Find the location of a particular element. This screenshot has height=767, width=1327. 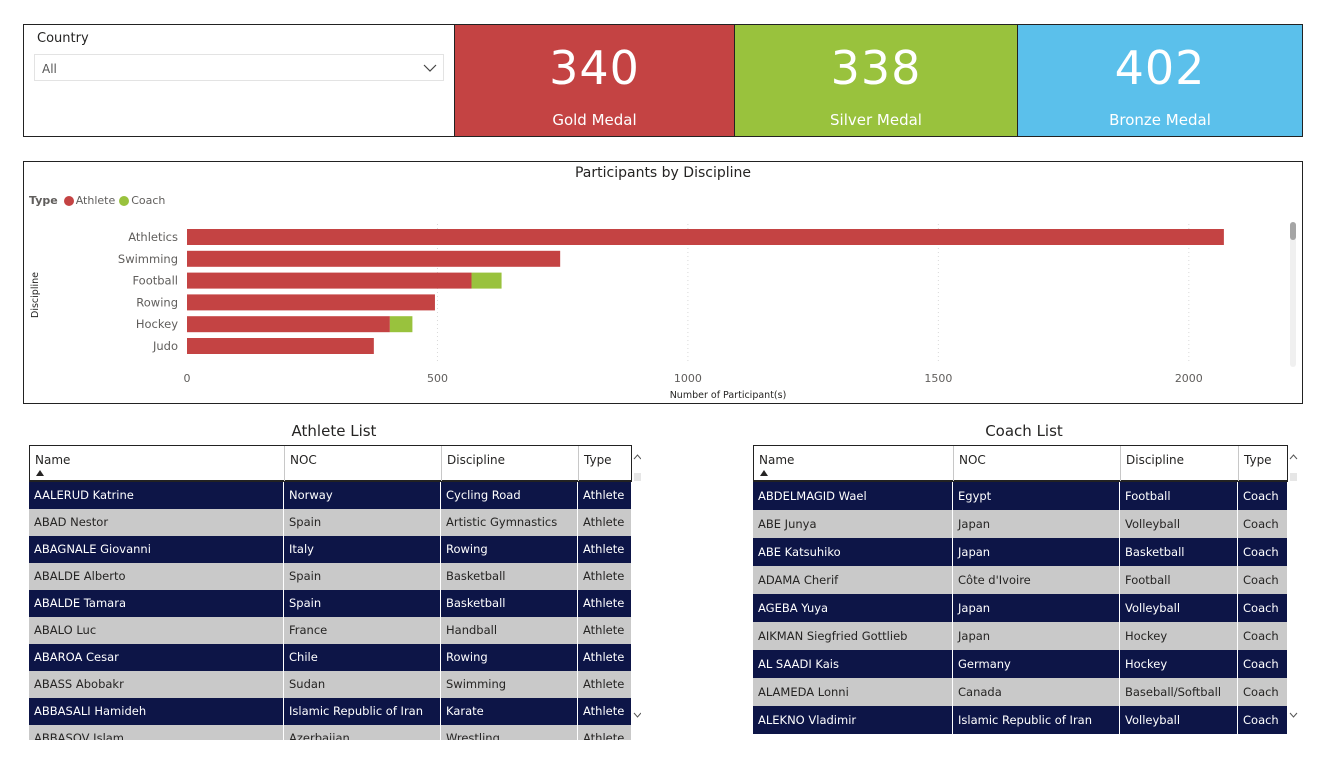

country-dropdown: All is located at coordinates (239, 67).